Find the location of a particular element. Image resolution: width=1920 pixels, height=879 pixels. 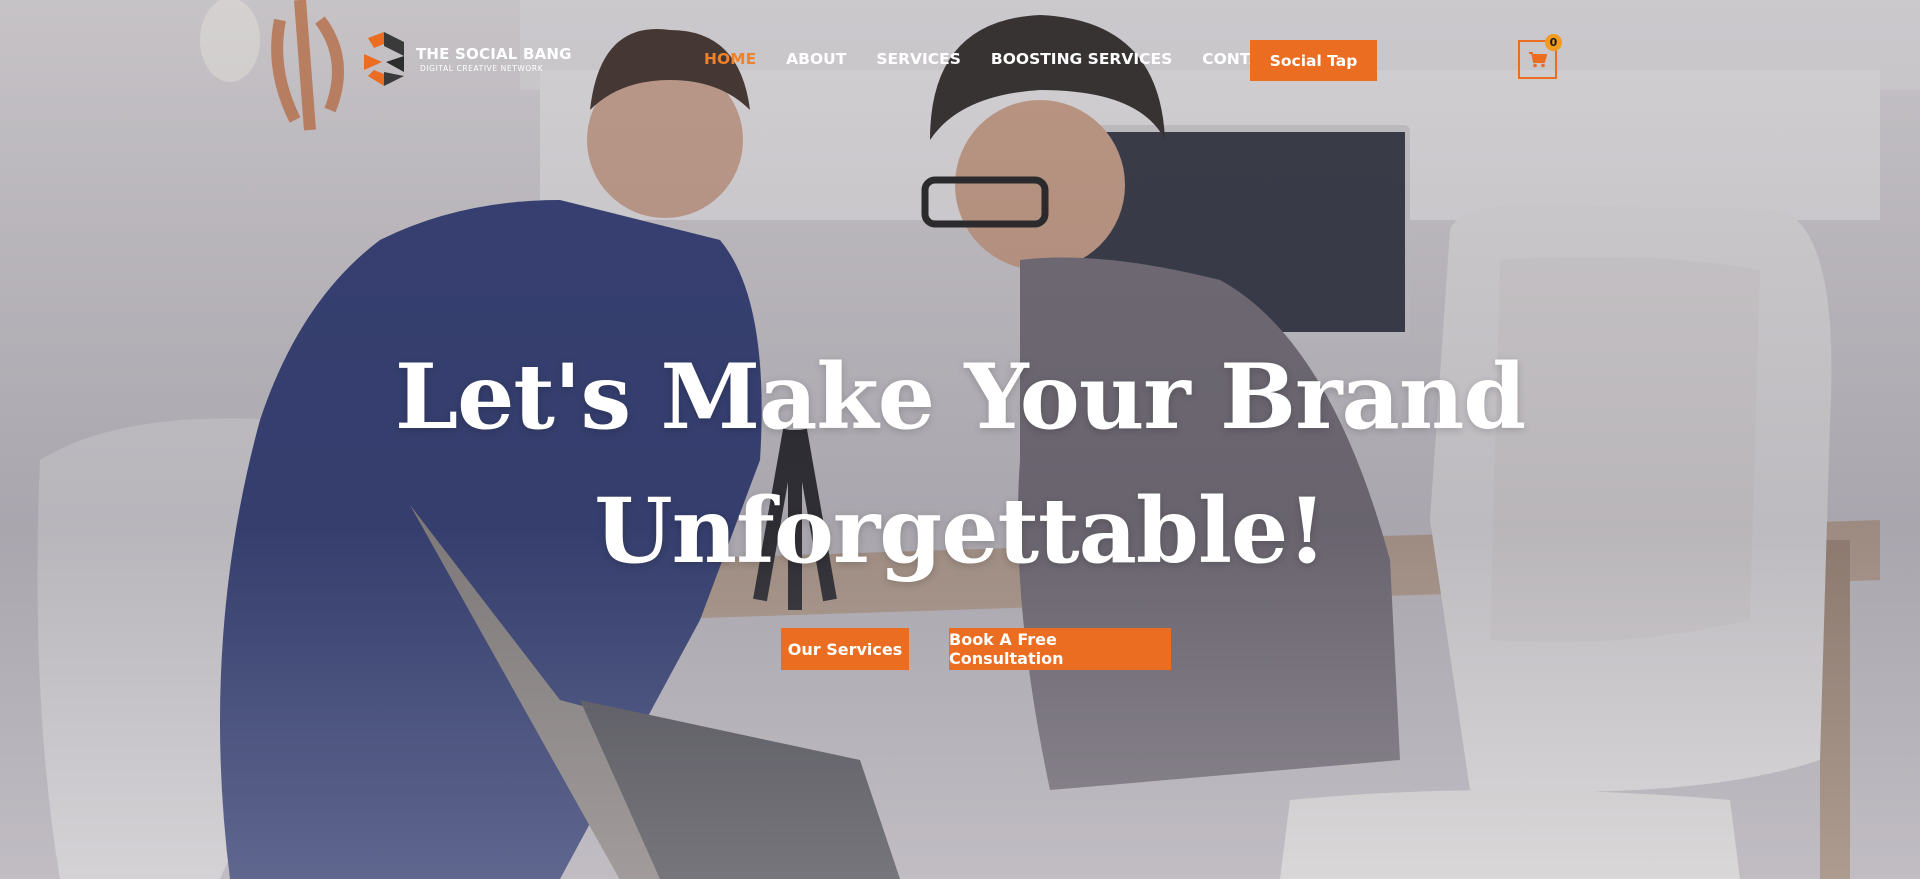

nav-item-home: HOME is located at coordinates (730, 59).